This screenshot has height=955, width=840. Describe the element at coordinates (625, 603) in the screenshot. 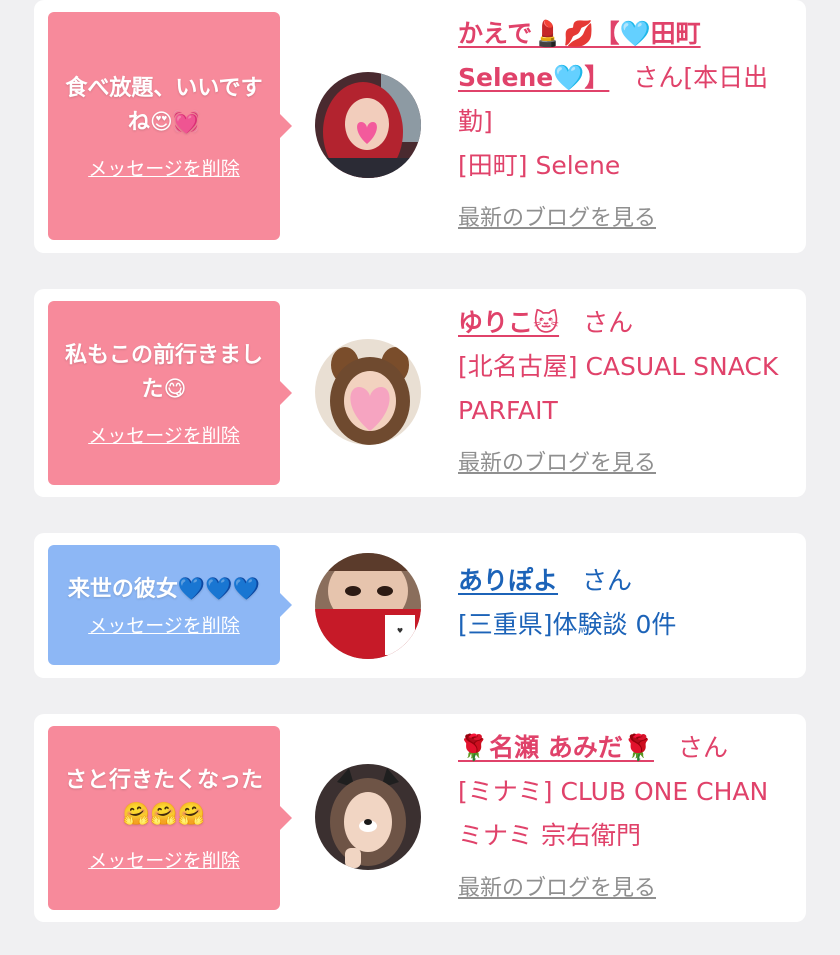

I see `profile-info: ありぽよ さん [三重県]体験談 0件` at that location.